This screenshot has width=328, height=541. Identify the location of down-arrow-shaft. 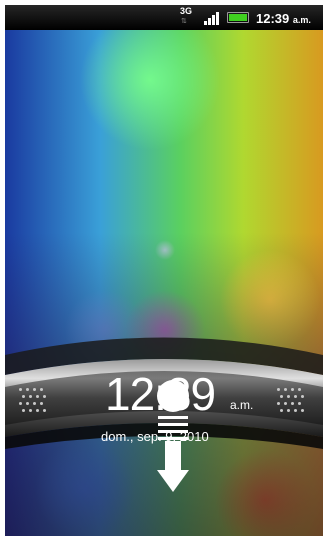
(173, 456).